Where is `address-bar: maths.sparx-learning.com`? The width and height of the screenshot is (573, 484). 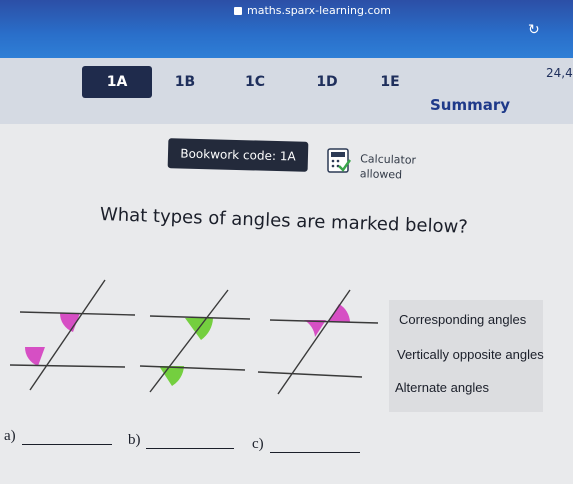
address-bar: maths.sparx-learning.com is located at coordinates (312, 10).